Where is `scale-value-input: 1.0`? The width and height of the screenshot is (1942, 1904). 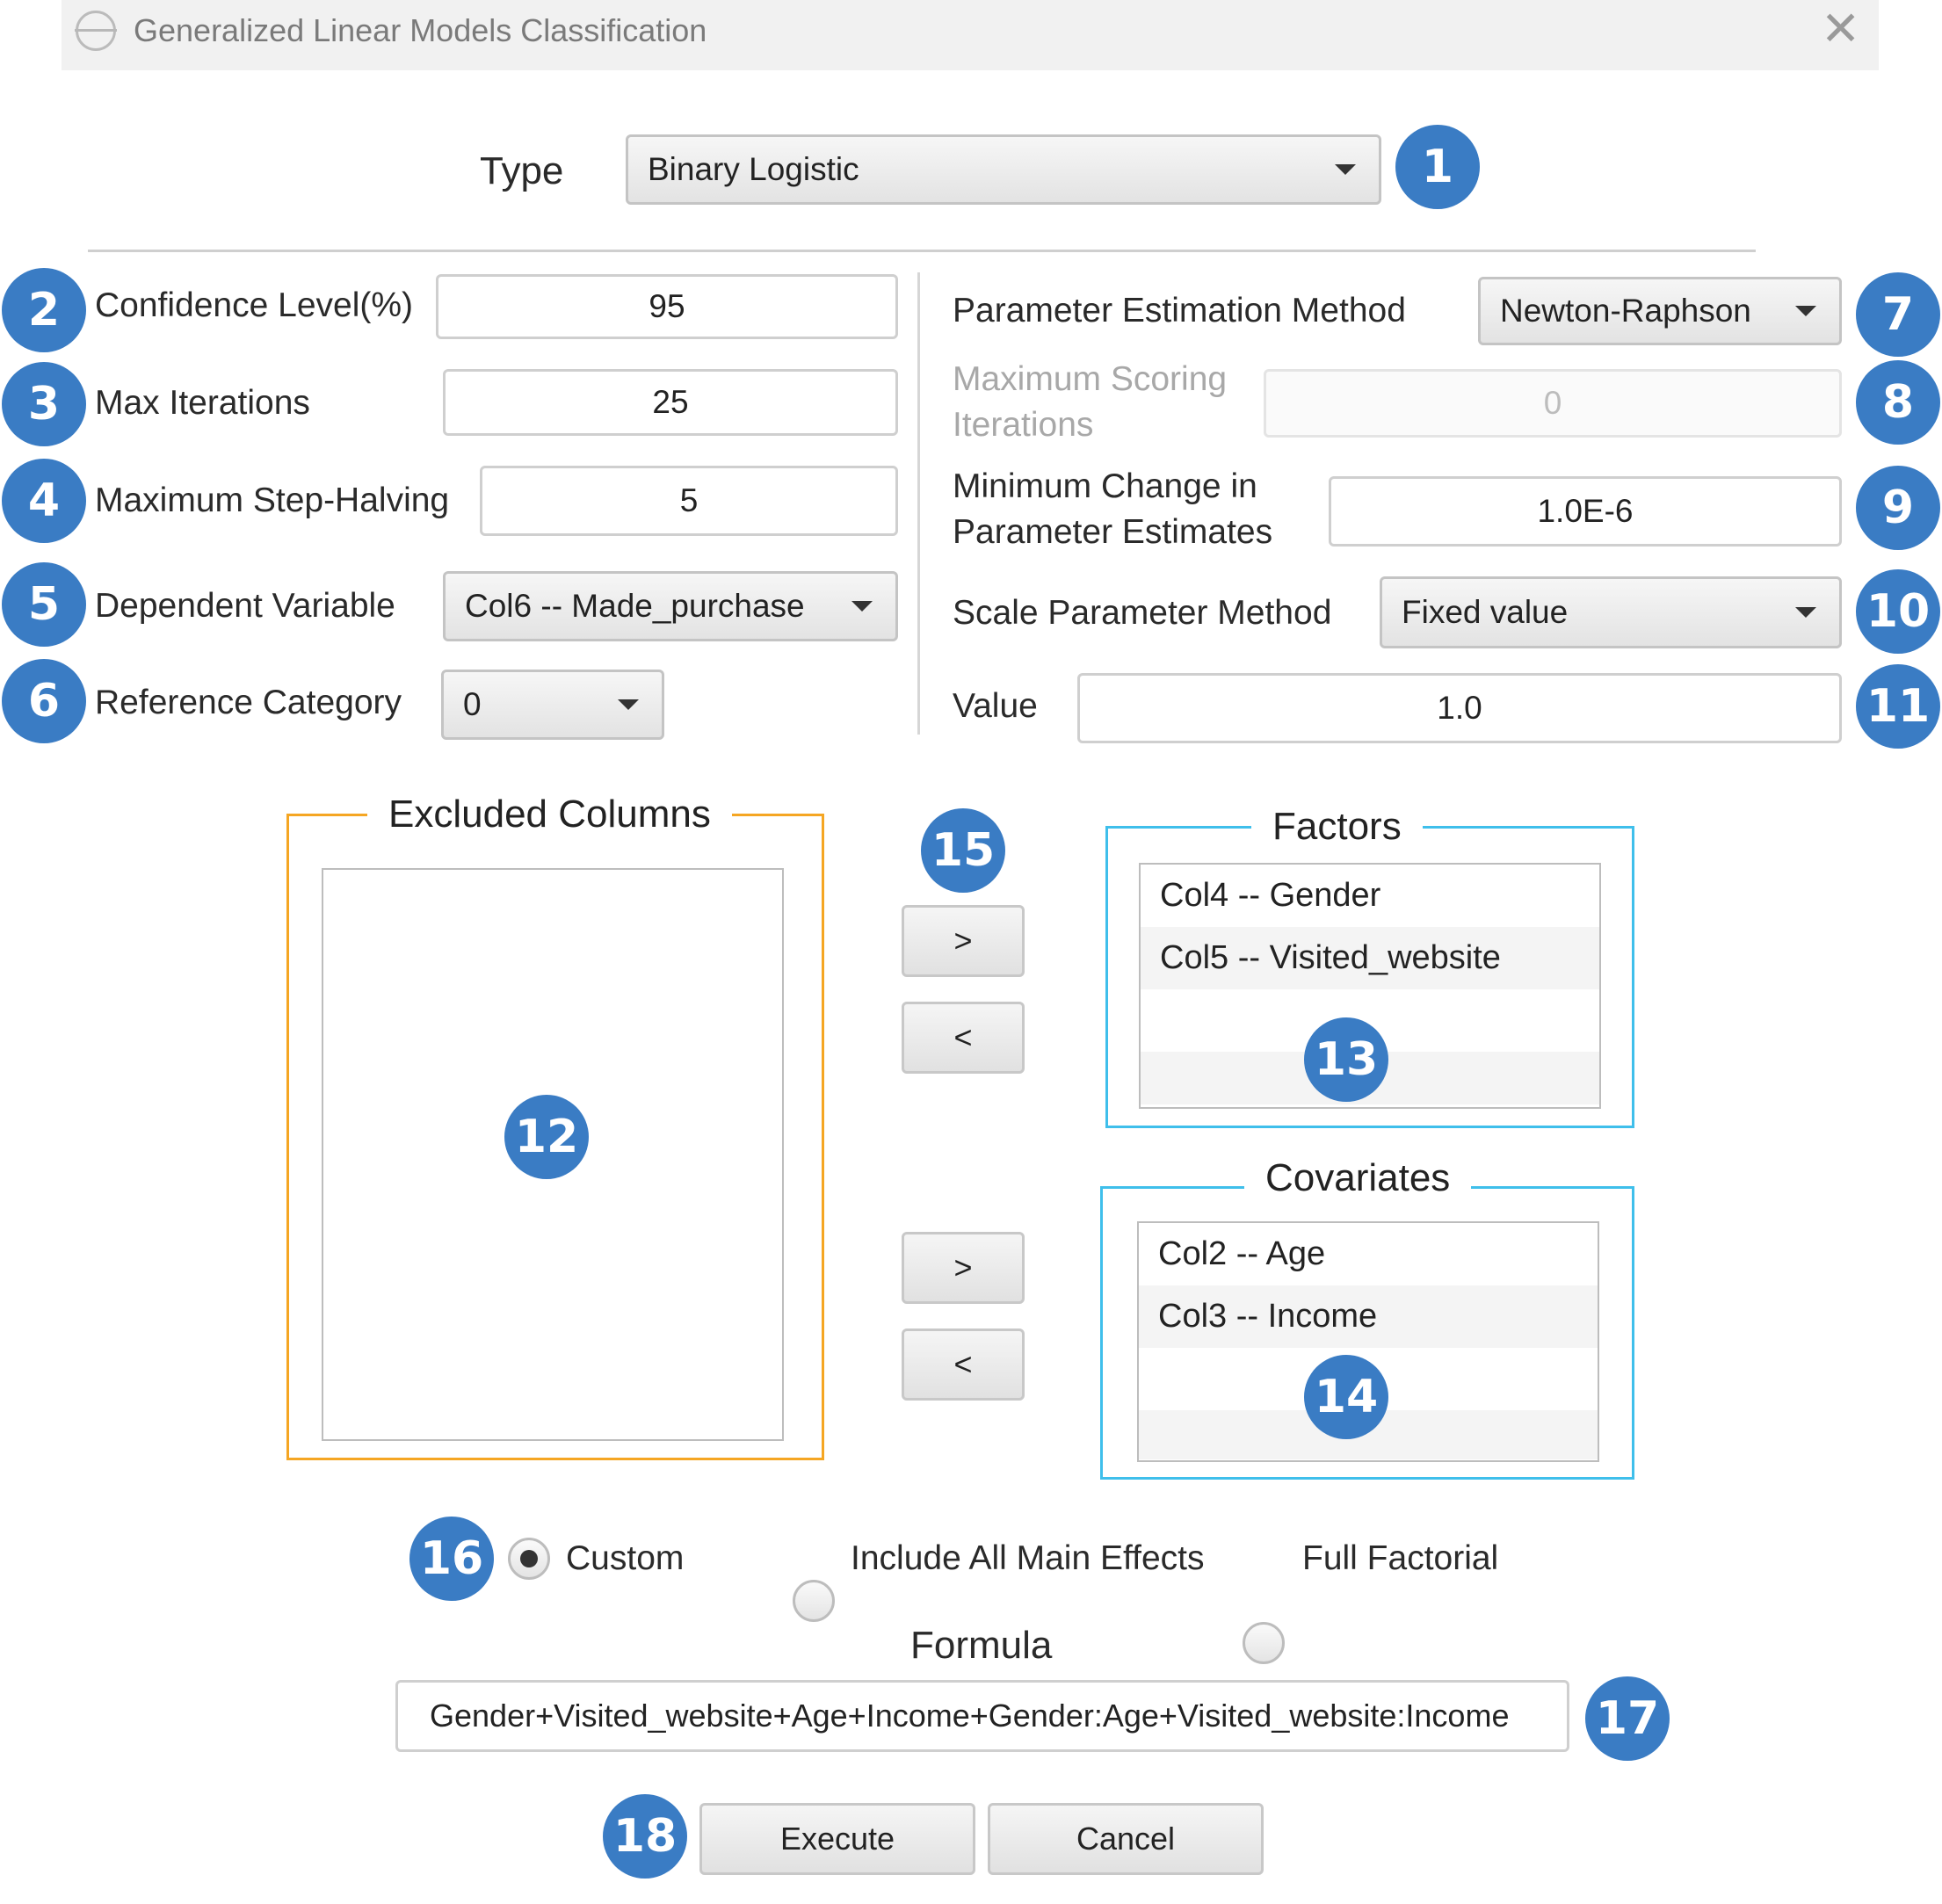
scale-value-input: 1.0 is located at coordinates (1459, 708).